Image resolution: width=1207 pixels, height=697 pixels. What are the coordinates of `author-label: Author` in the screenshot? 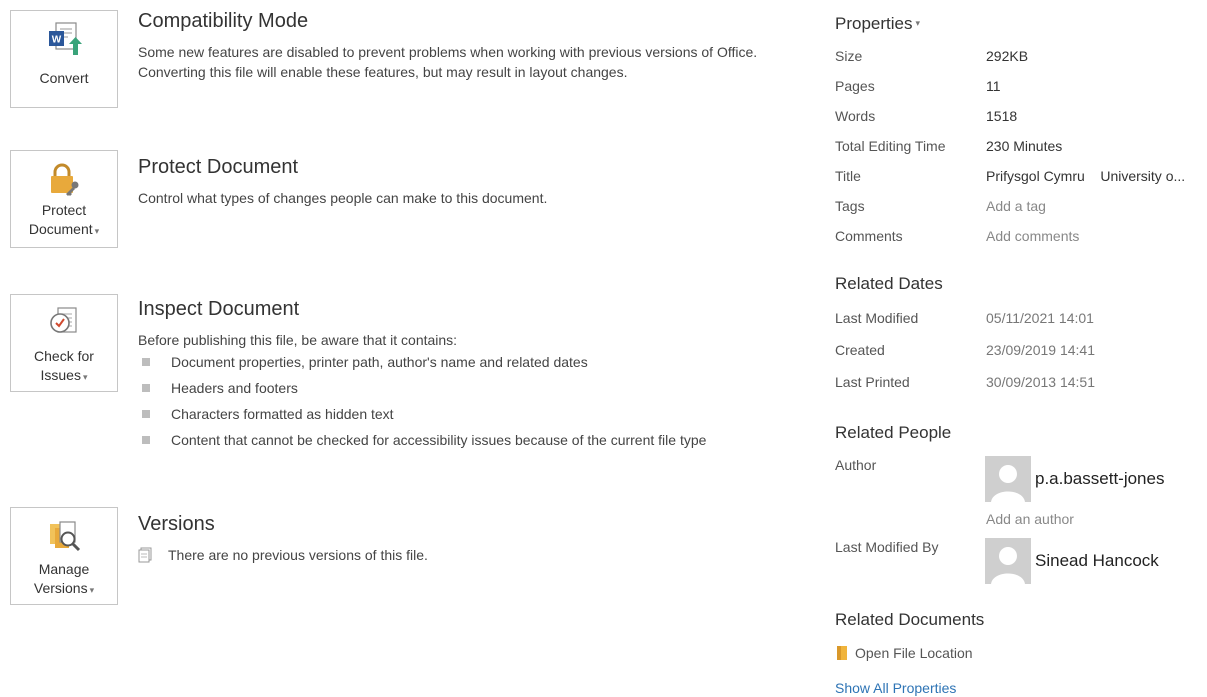 It's located at (856, 465).